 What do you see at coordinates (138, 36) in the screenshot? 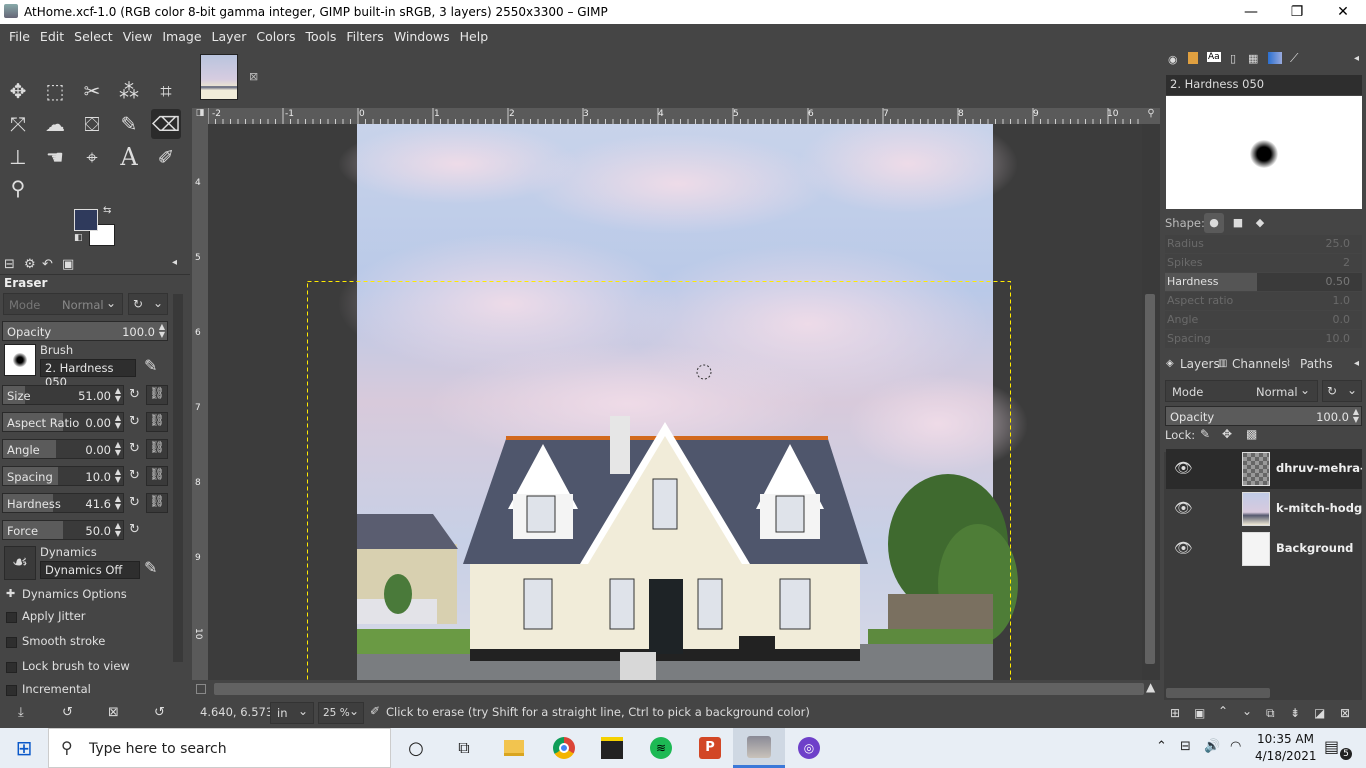
I see `menu-view: View` at bounding box center [138, 36].